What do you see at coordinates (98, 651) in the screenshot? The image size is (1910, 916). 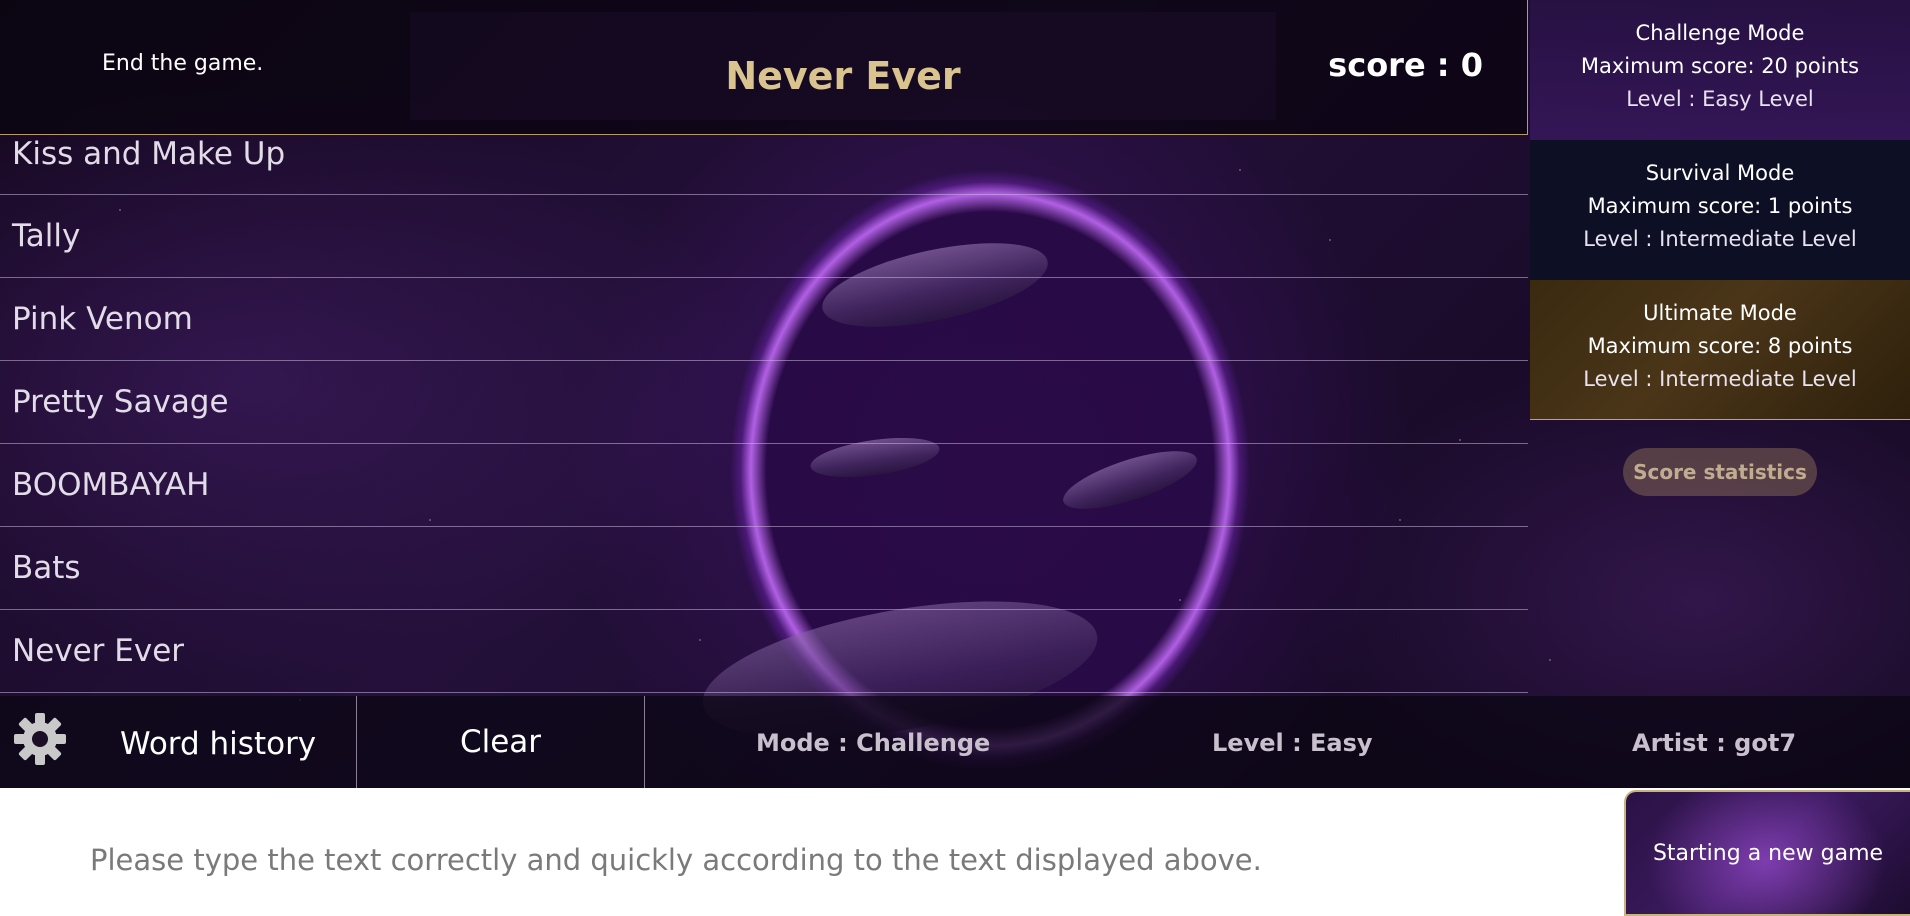 I see `word-text: Never Ever` at bounding box center [98, 651].